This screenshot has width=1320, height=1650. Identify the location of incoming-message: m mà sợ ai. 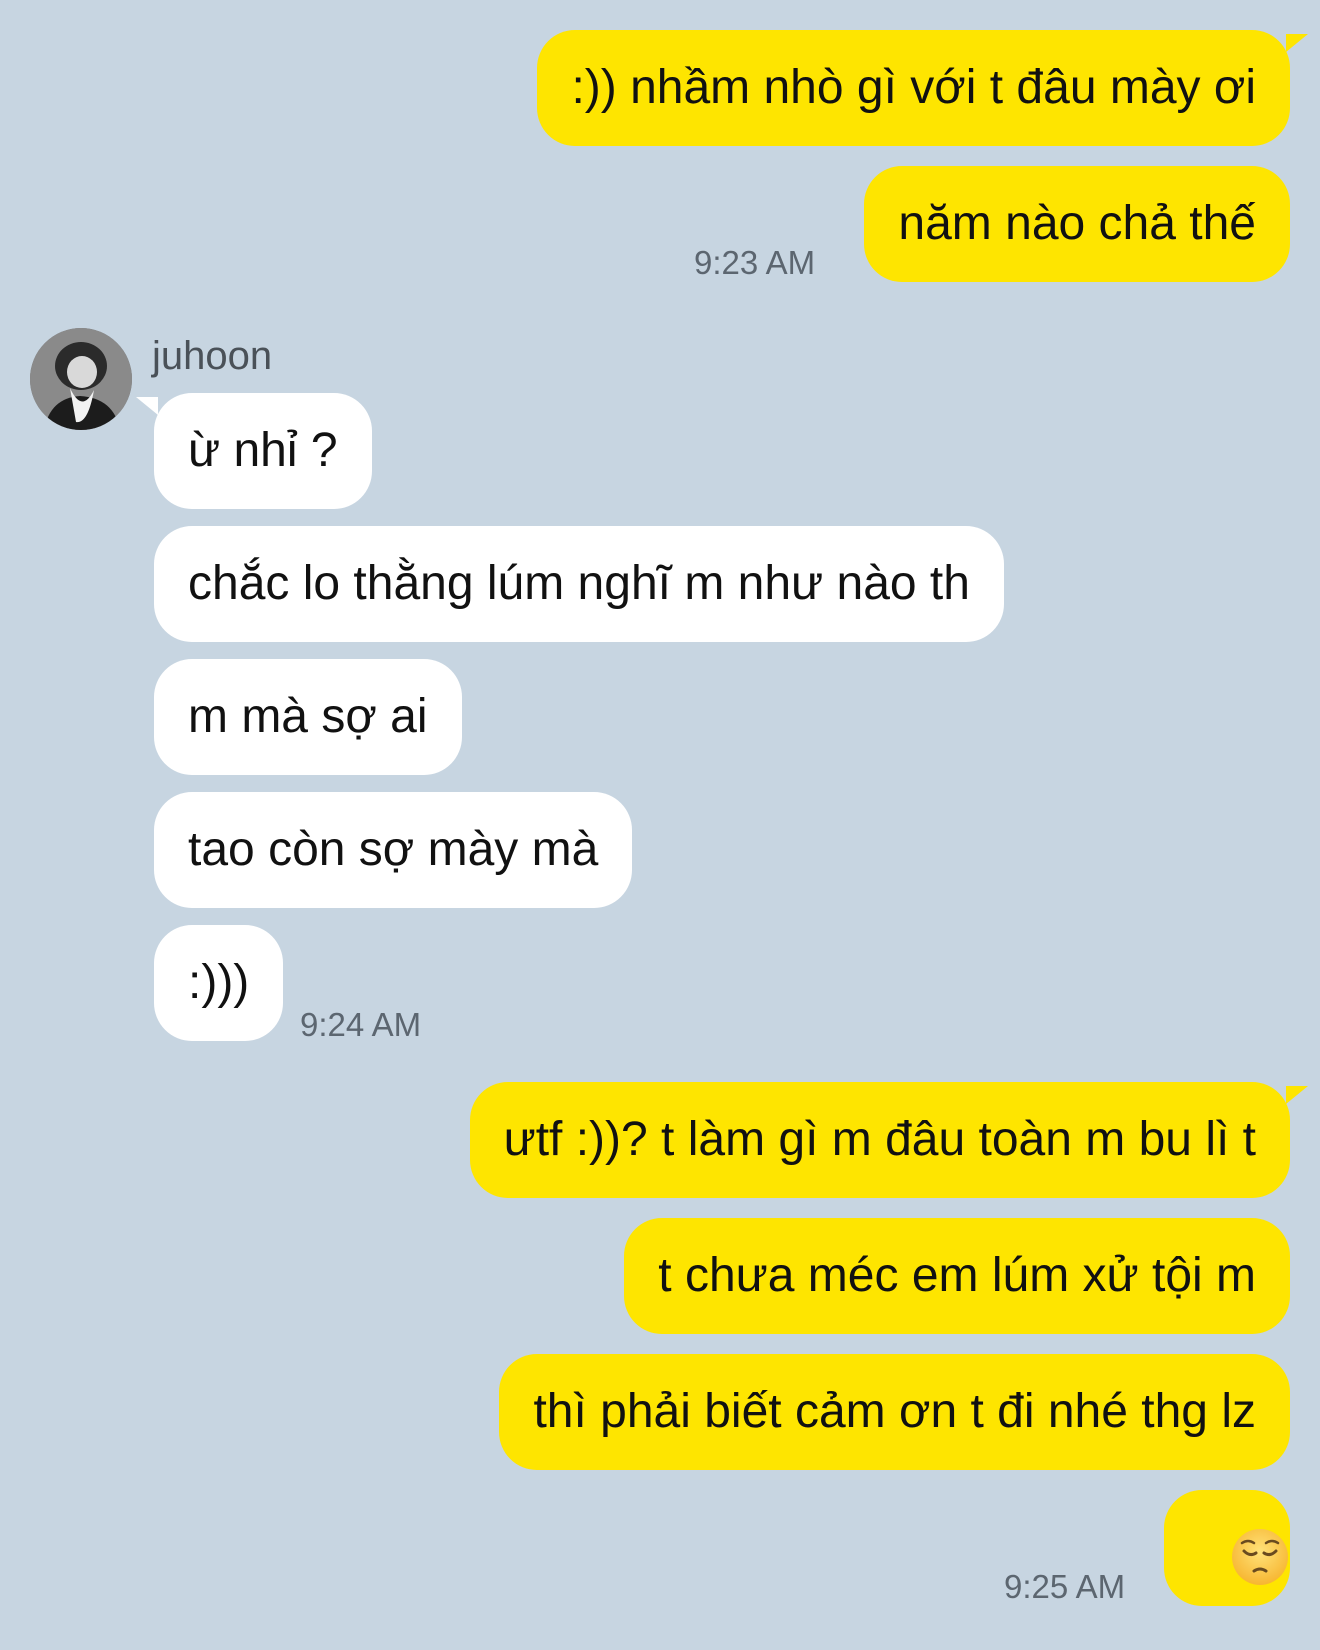
(308, 717).